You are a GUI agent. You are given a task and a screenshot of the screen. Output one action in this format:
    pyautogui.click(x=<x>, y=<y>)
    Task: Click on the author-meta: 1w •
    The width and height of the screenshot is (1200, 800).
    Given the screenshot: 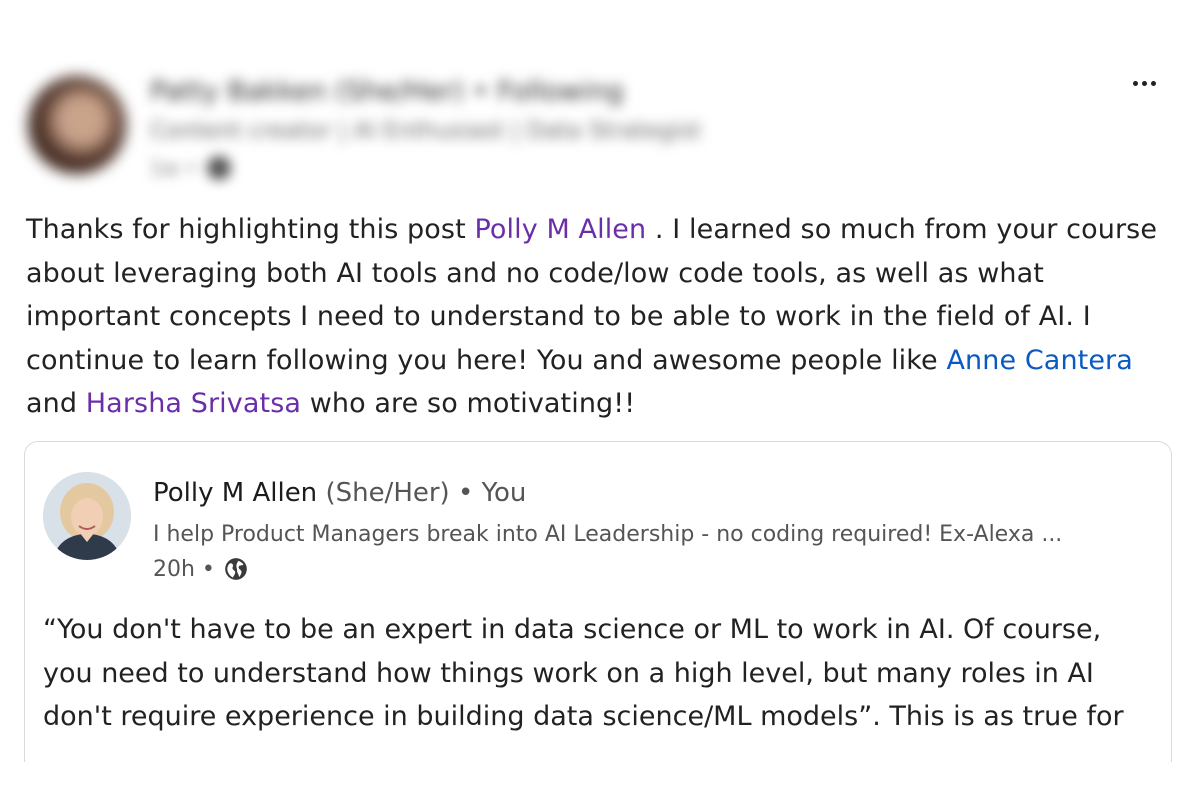 What is the action you would take?
    pyautogui.click(x=191, y=168)
    